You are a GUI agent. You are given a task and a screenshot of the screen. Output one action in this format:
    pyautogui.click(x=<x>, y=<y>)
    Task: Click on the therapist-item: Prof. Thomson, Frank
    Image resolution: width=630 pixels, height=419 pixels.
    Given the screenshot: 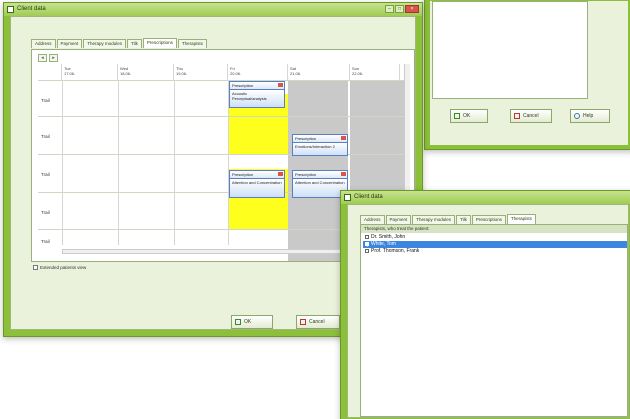 What is the action you would take?
    pyautogui.click(x=495, y=251)
    